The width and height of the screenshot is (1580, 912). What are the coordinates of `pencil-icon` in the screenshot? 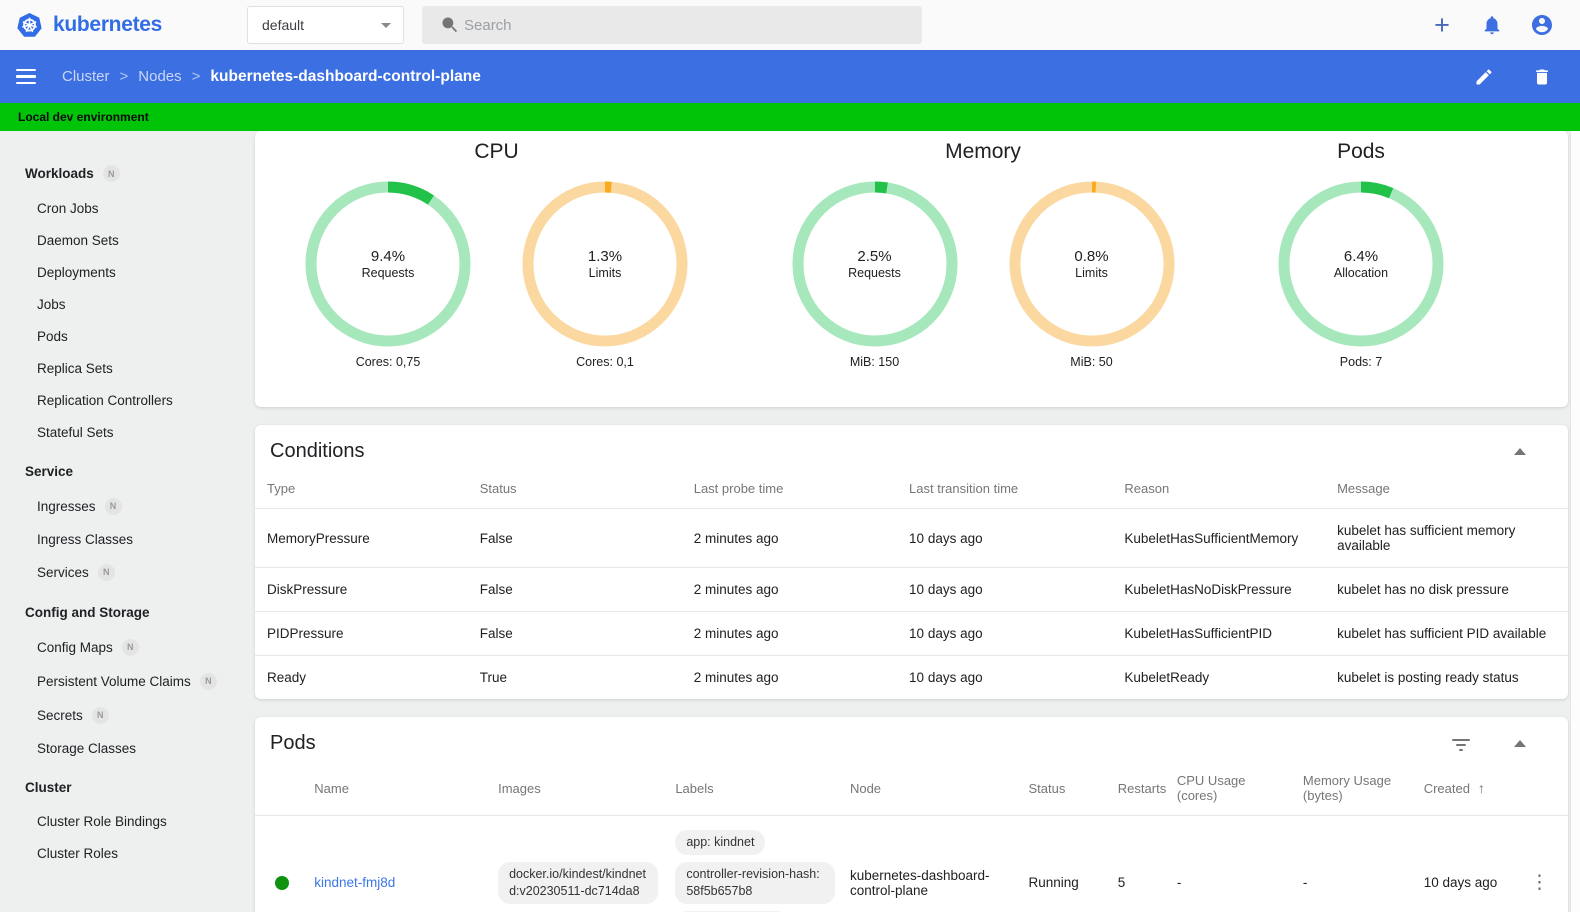 It's located at (1484, 77).